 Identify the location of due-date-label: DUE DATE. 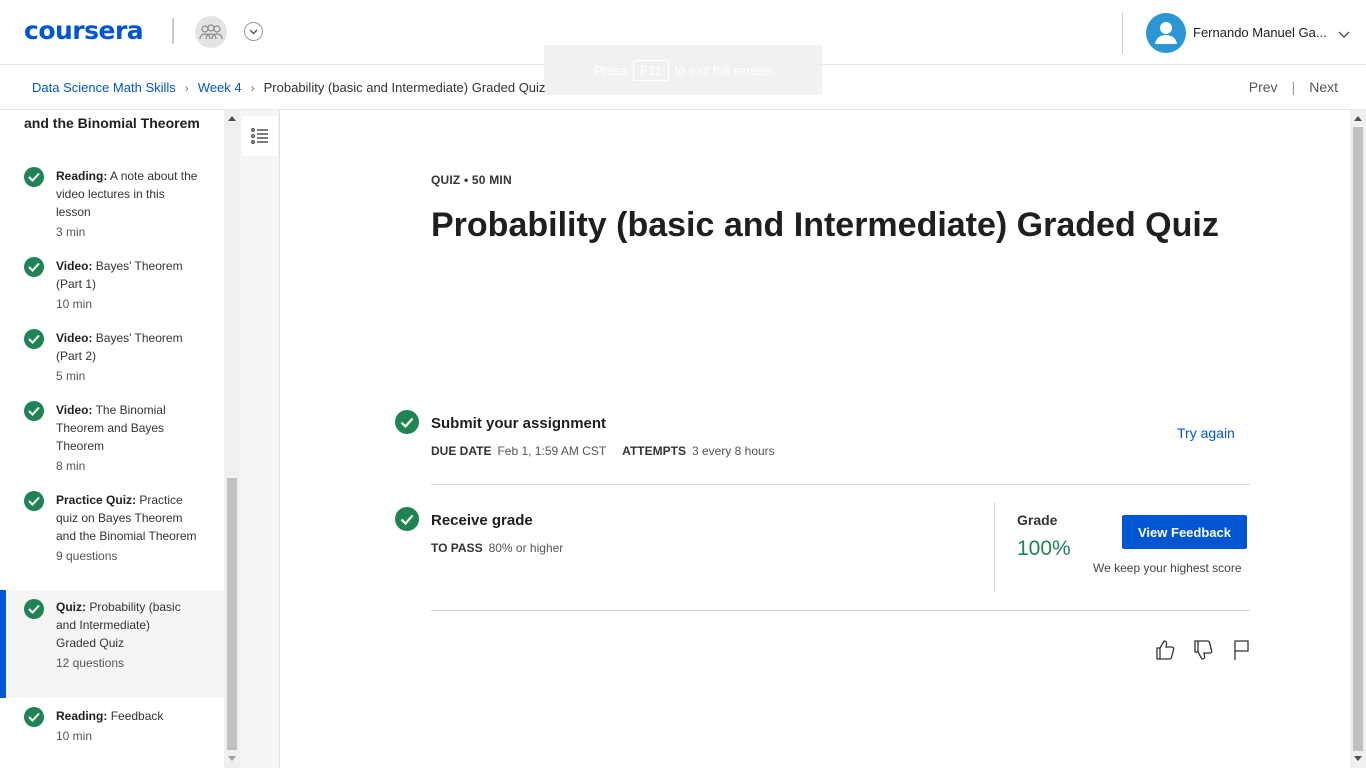
(461, 451).